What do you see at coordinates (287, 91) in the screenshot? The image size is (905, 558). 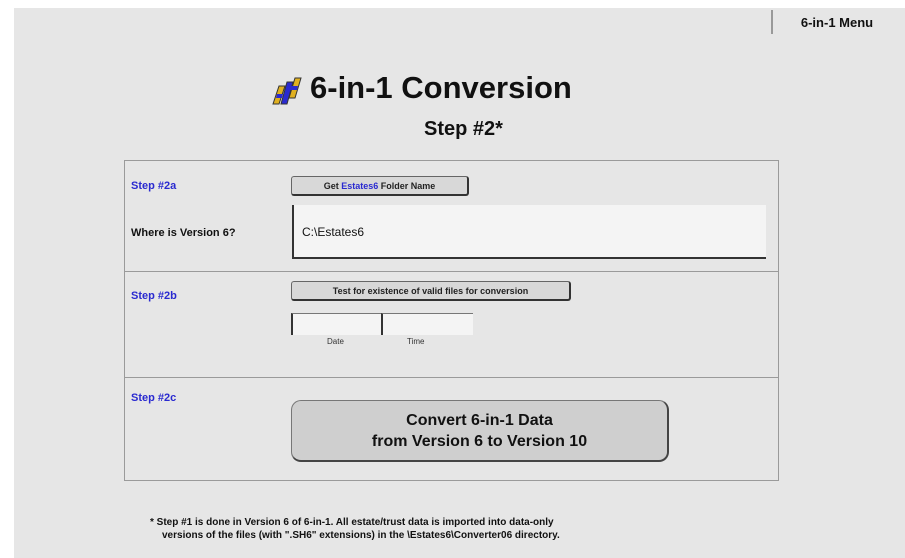 I see `6-in-1-logo-icon` at bounding box center [287, 91].